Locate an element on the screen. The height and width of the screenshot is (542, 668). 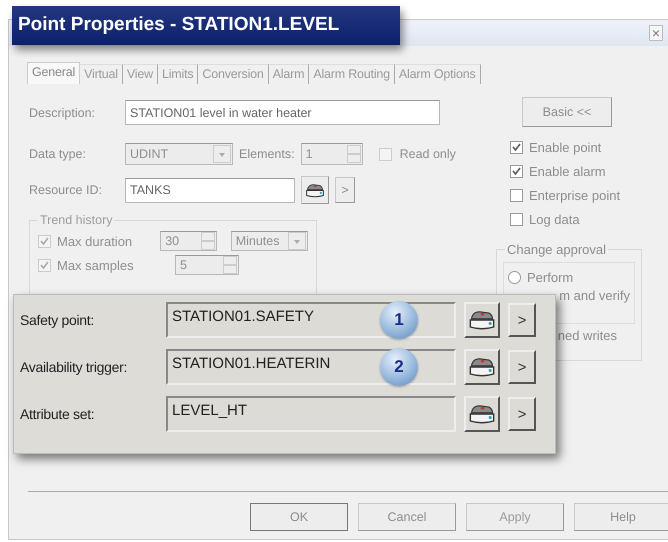
field-label: Attribute set: is located at coordinates (58, 414).